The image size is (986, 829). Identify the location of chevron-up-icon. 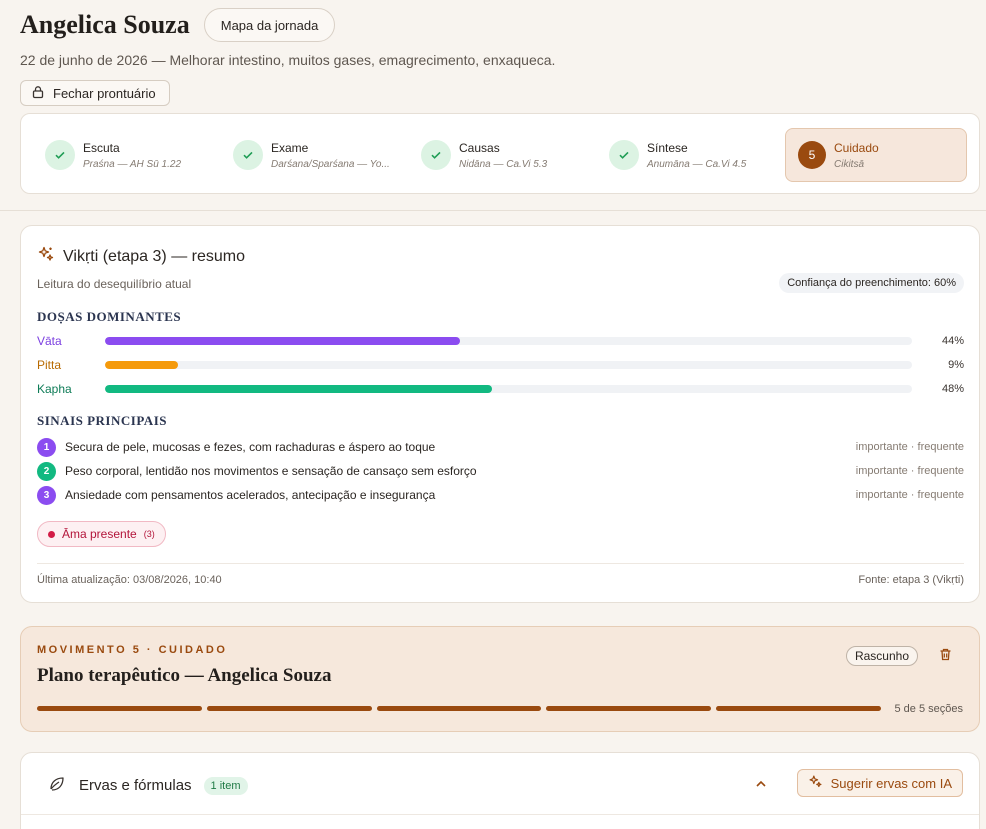
(761, 786).